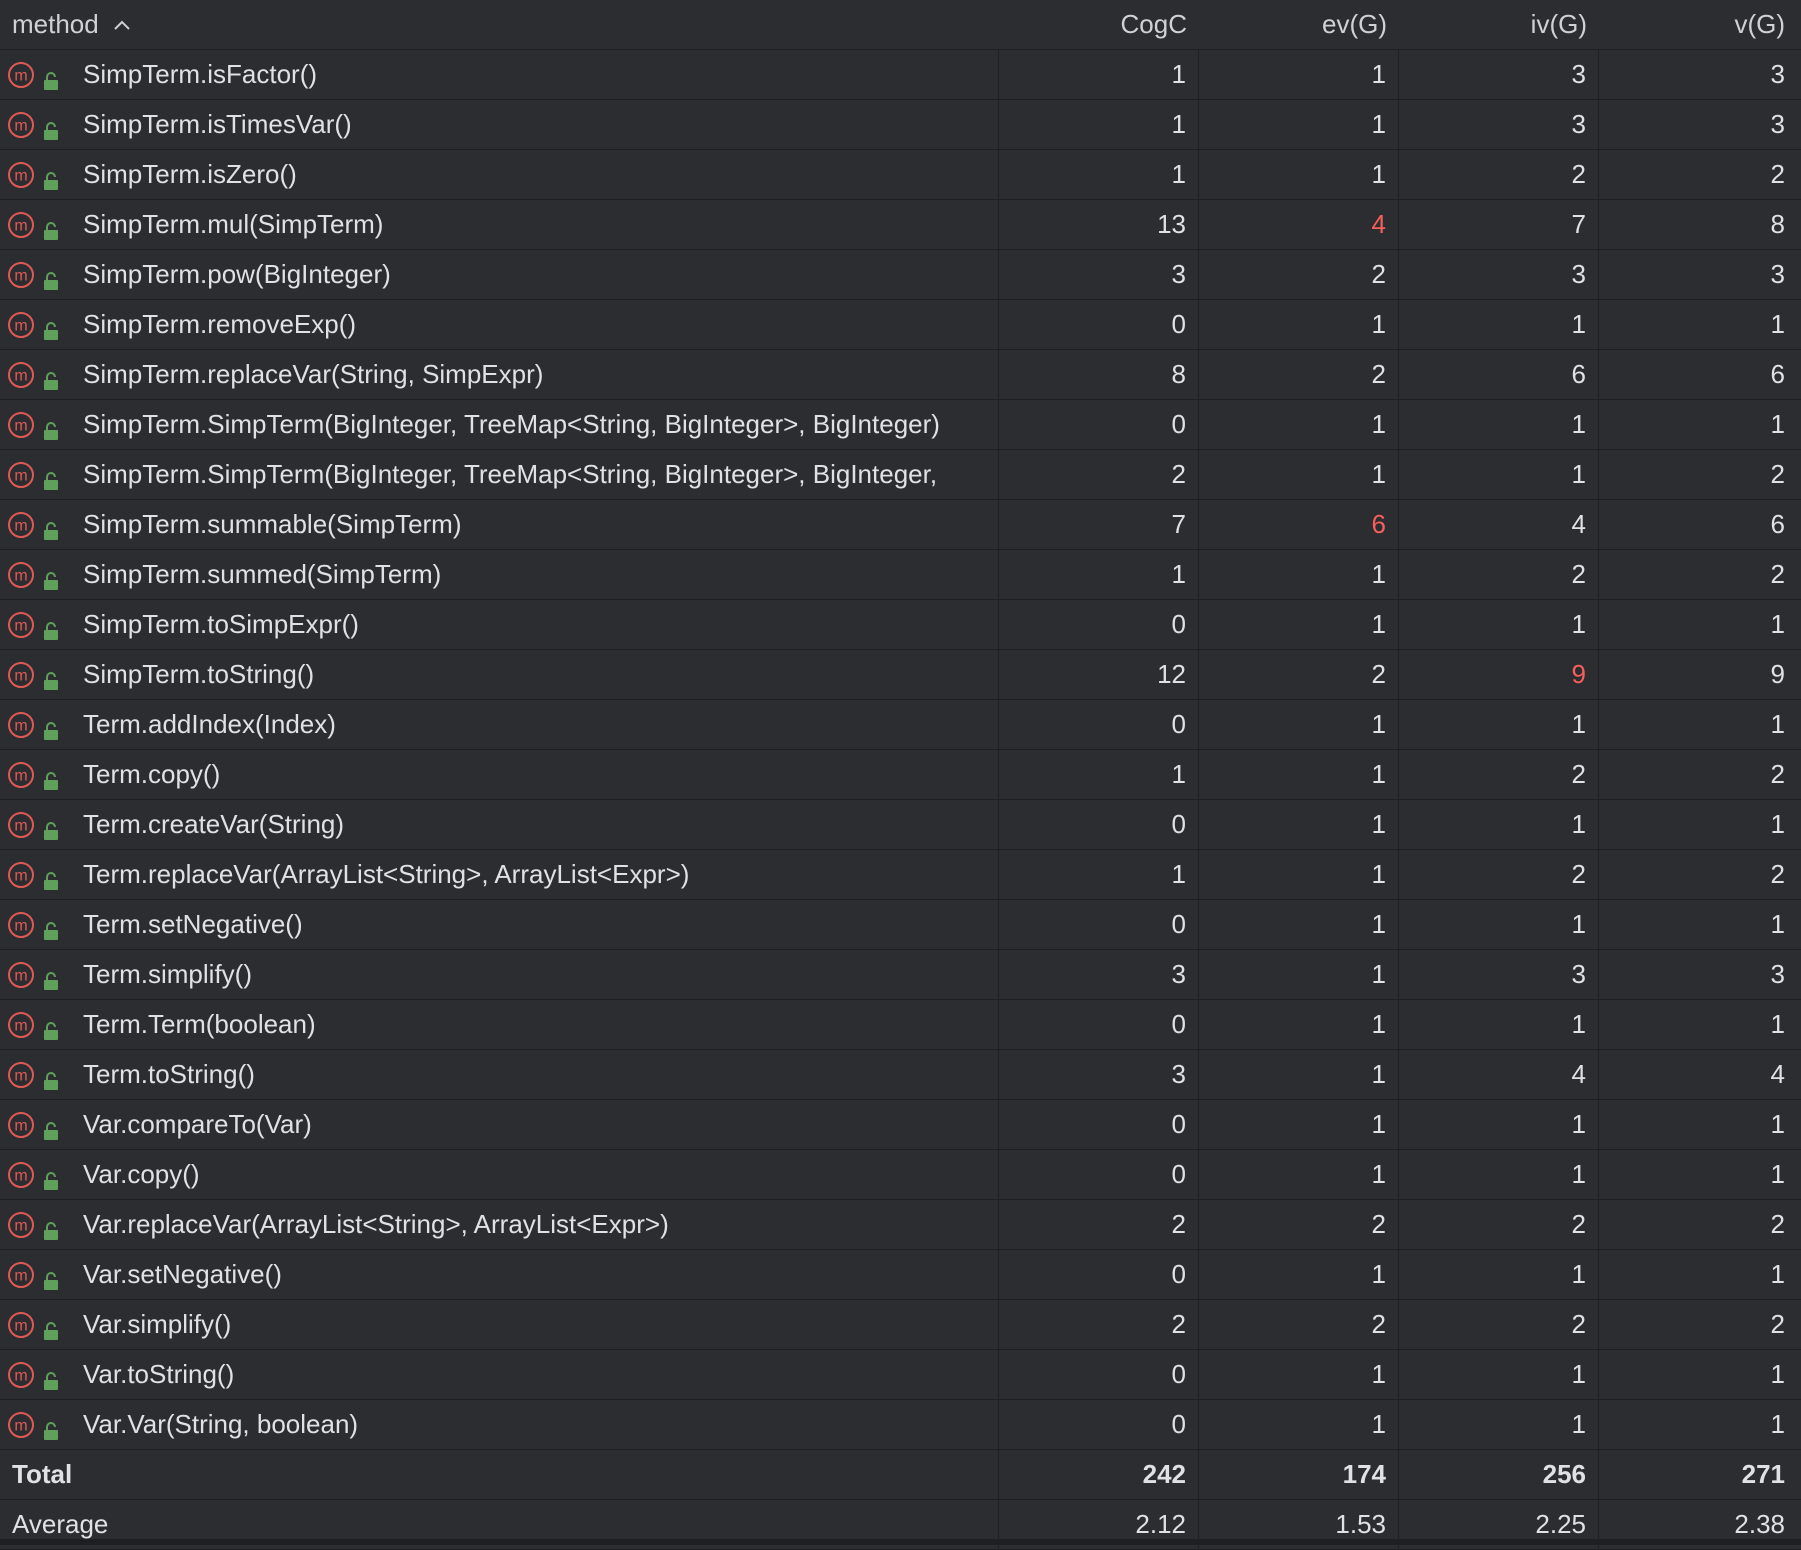 This screenshot has height=1550, width=1801. What do you see at coordinates (900, 925) in the screenshot?
I see `table-row: m Term.setNegative() 0 1 1 1` at bounding box center [900, 925].